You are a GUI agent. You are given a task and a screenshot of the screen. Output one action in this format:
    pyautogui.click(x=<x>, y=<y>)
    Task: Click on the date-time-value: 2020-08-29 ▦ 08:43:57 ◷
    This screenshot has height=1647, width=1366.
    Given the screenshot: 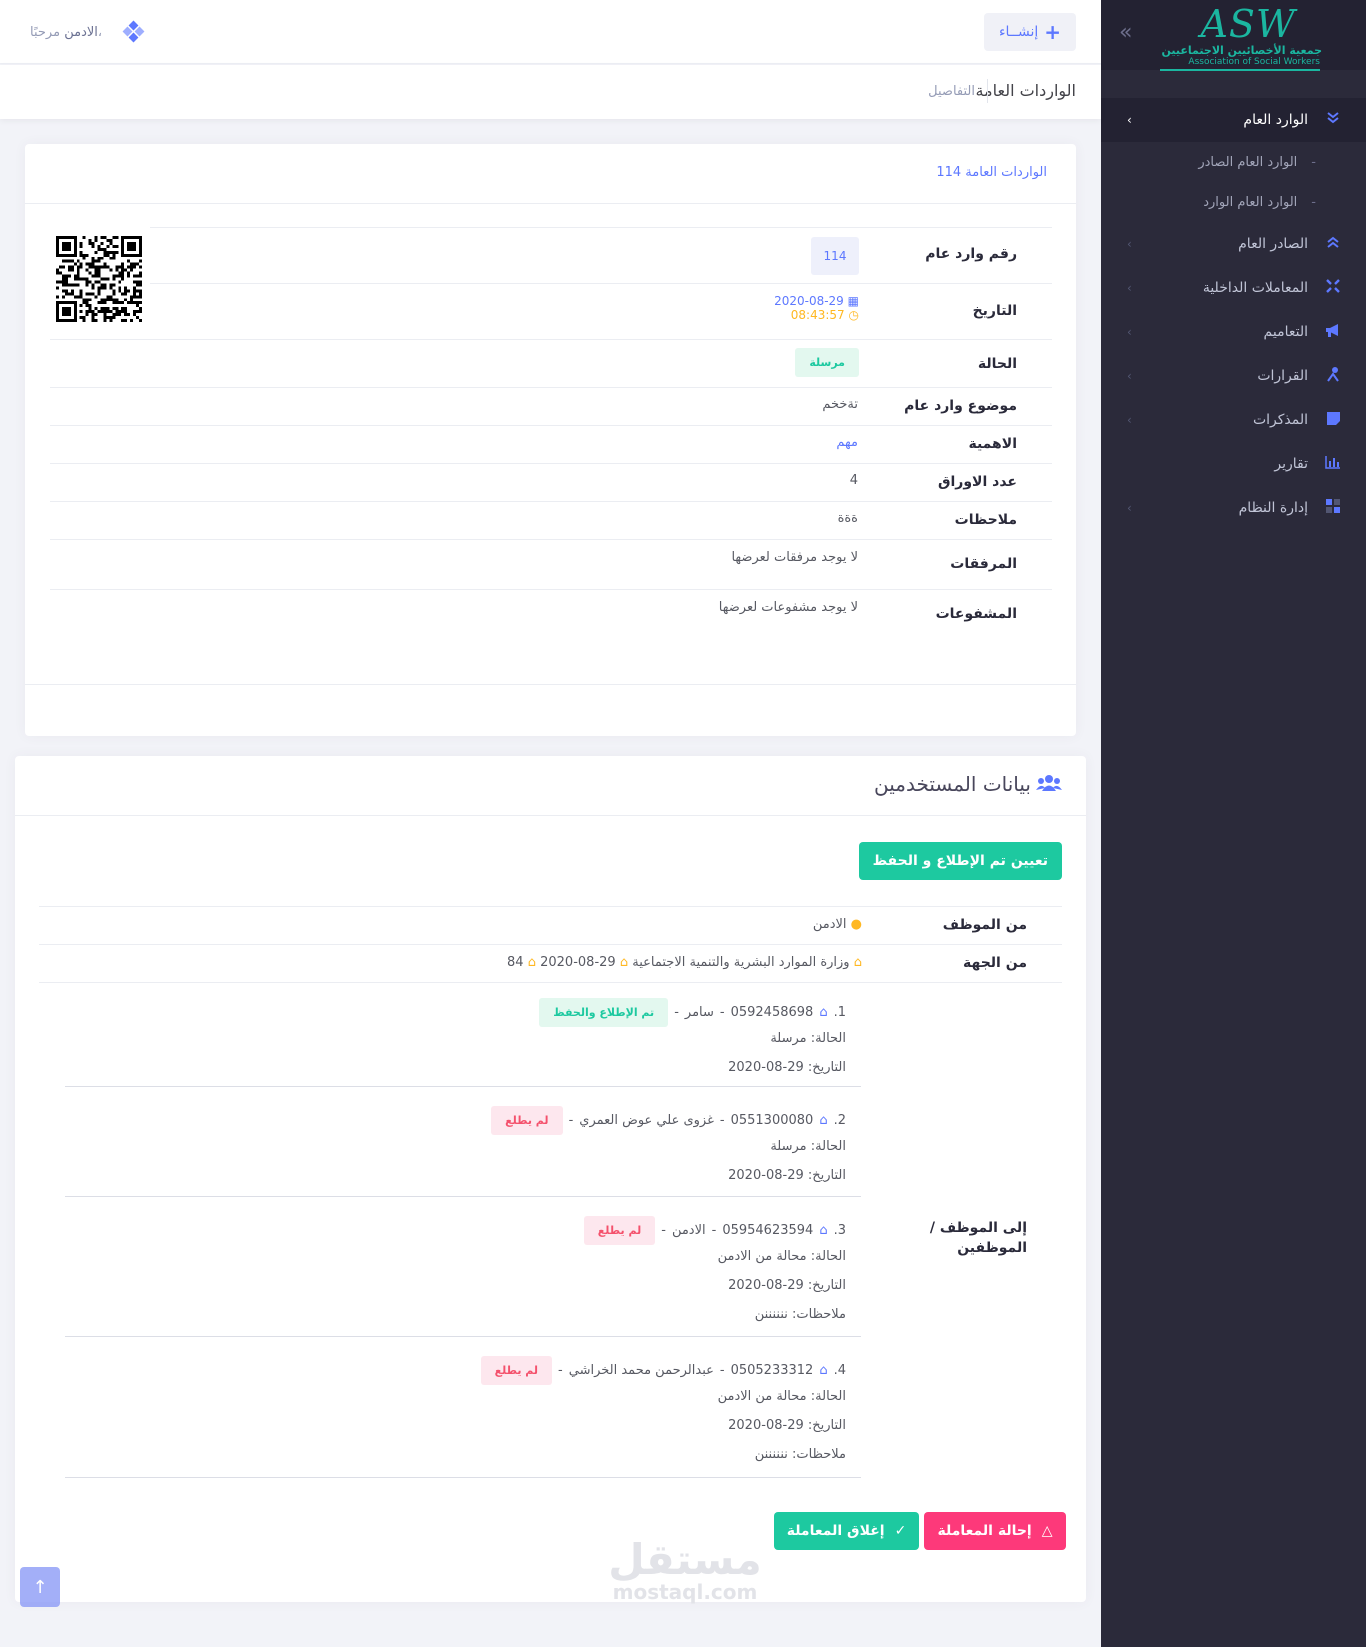 What is the action you would take?
    pyautogui.click(x=816, y=308)
    